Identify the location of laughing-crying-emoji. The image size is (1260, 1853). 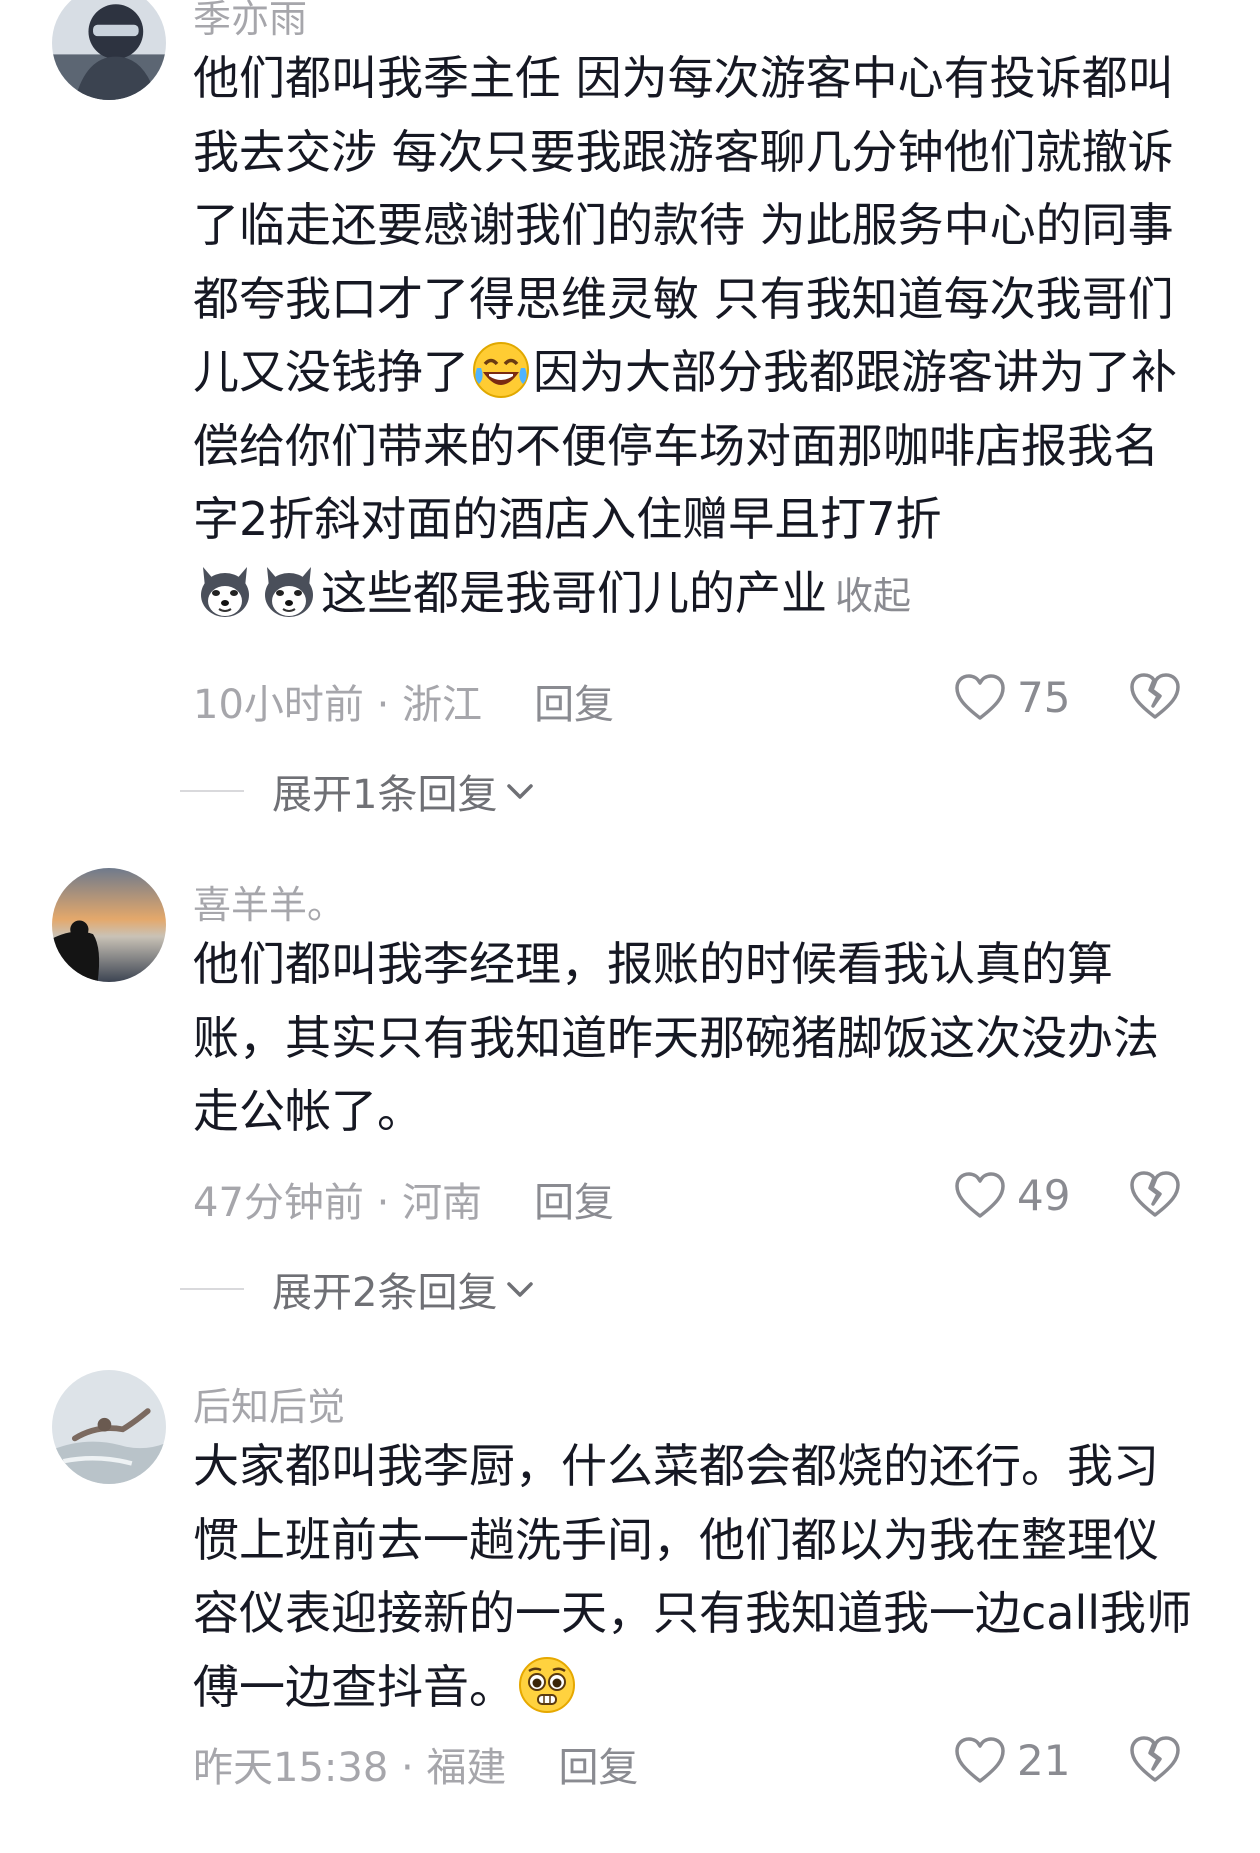
(501, 370).